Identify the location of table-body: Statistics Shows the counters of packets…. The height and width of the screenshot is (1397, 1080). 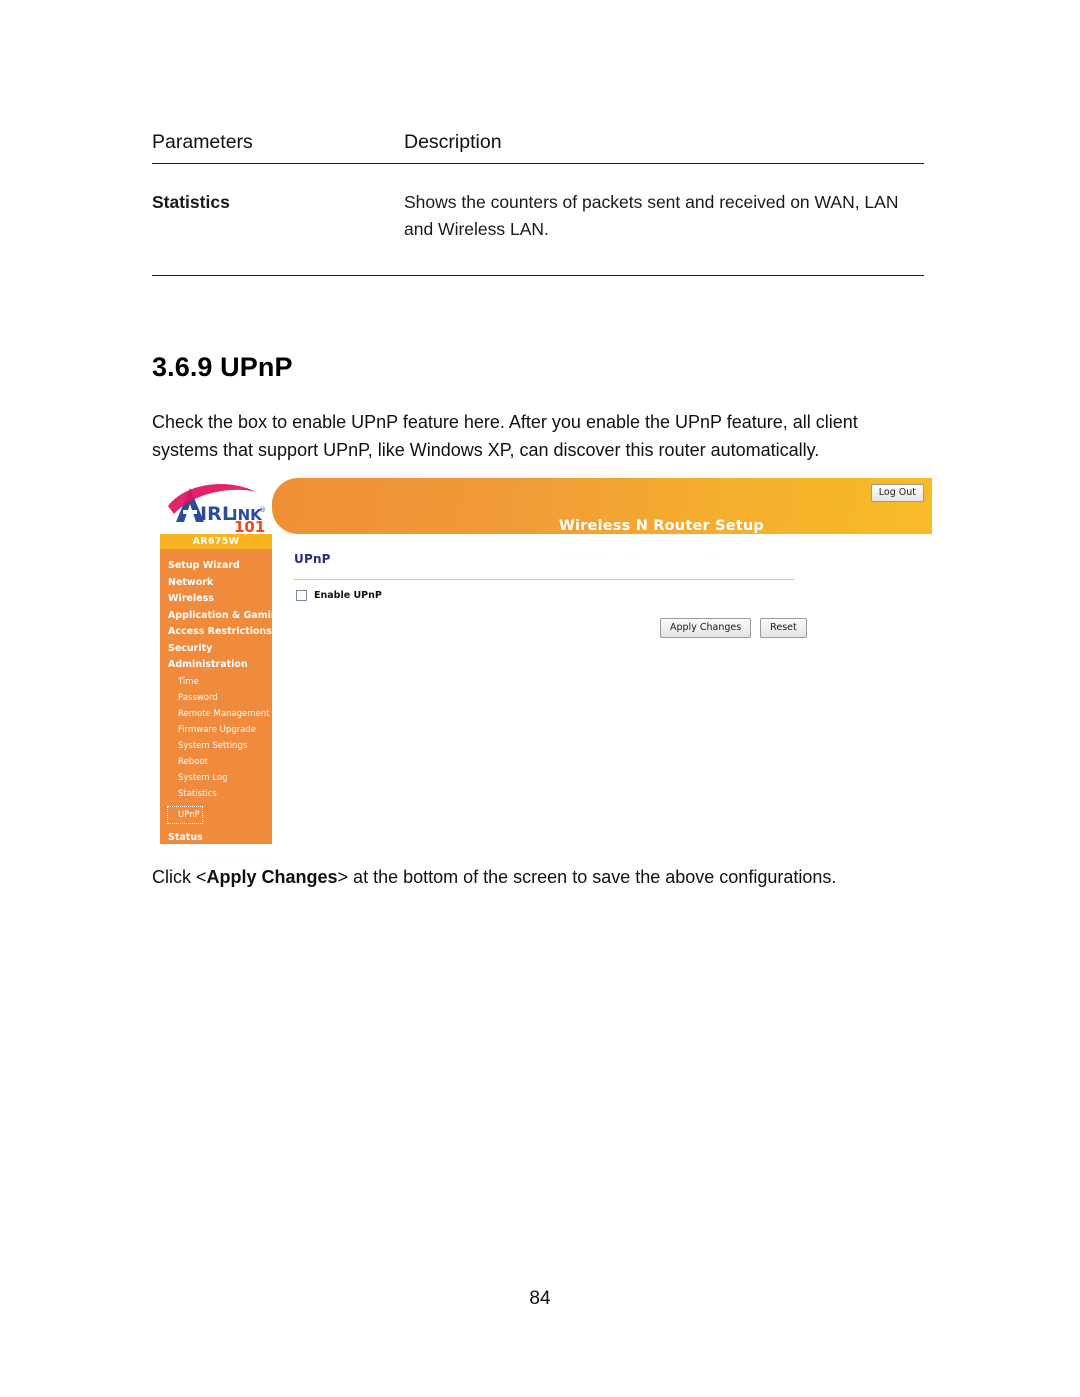
(538, 220).